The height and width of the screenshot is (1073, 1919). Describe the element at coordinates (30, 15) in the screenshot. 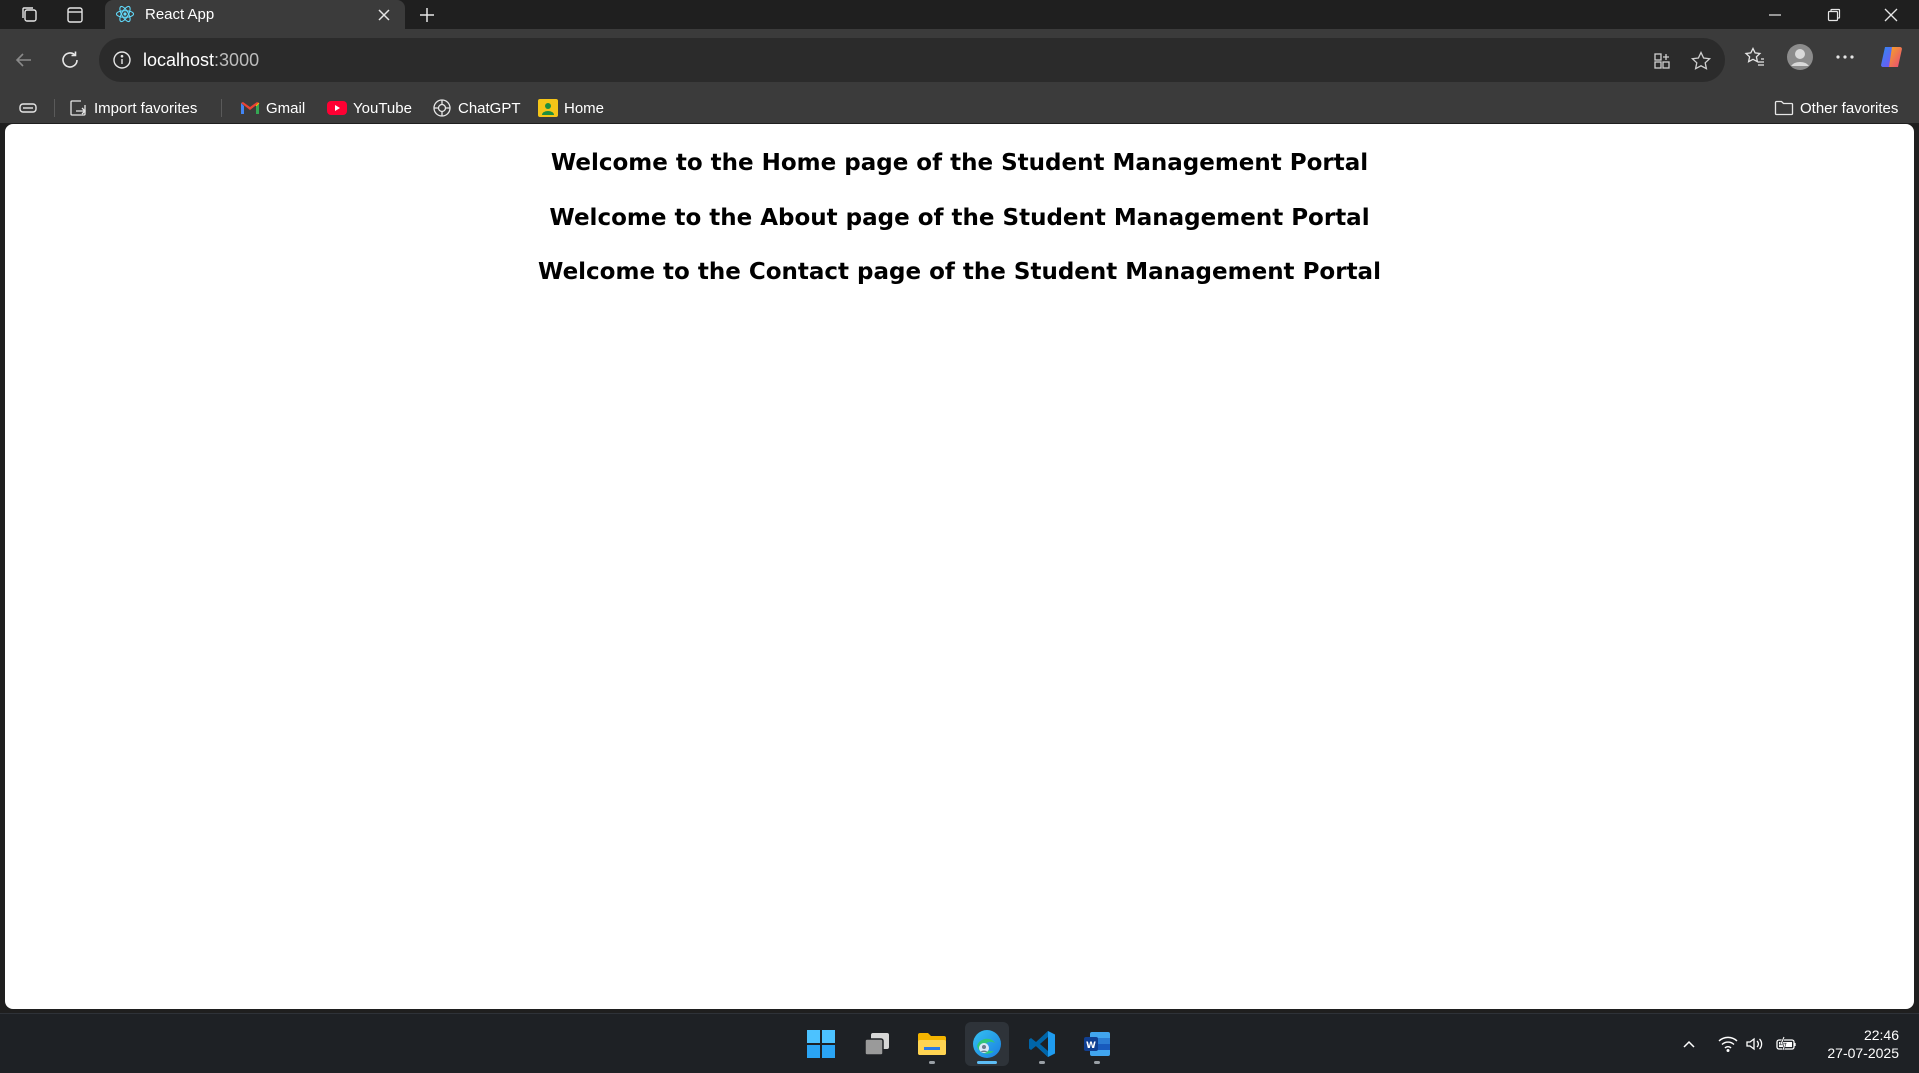

I see `workspaces-icon` at that location.